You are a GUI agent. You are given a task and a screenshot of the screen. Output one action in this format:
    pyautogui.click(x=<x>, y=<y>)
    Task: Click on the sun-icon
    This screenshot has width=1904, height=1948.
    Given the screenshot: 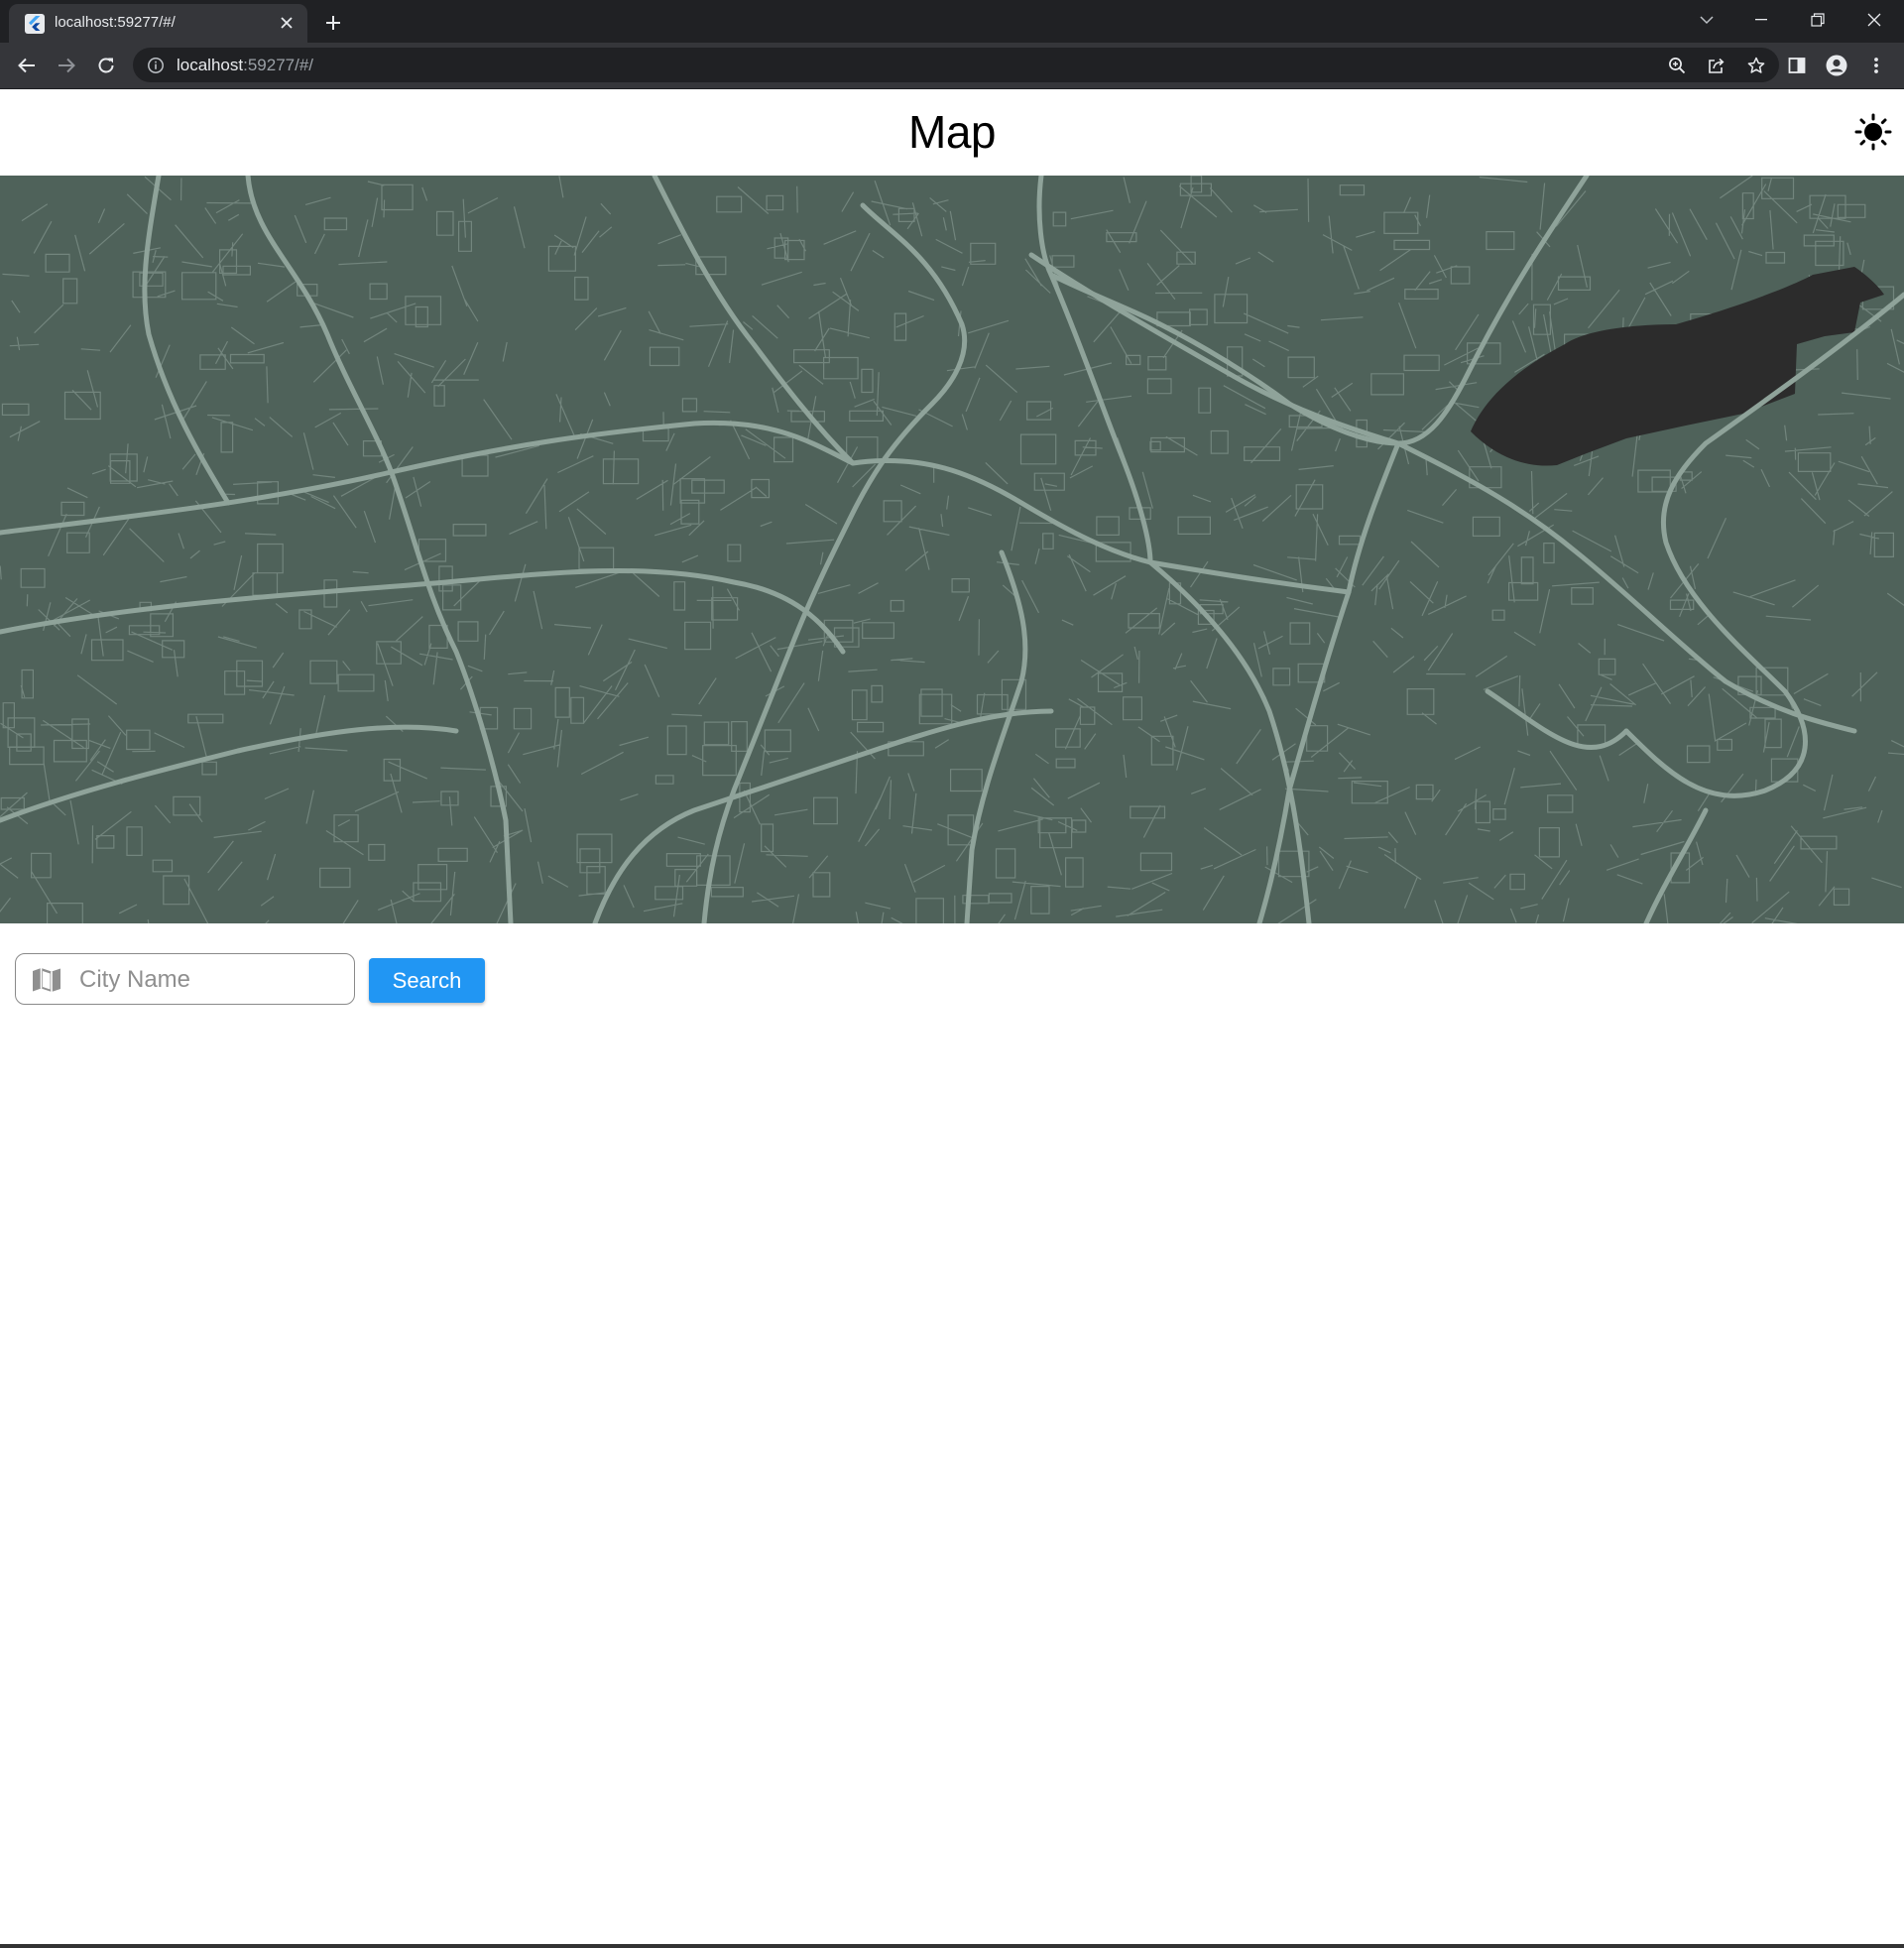 What is the action you would take?
    pyautogui.click(x=1873, y=132)
    